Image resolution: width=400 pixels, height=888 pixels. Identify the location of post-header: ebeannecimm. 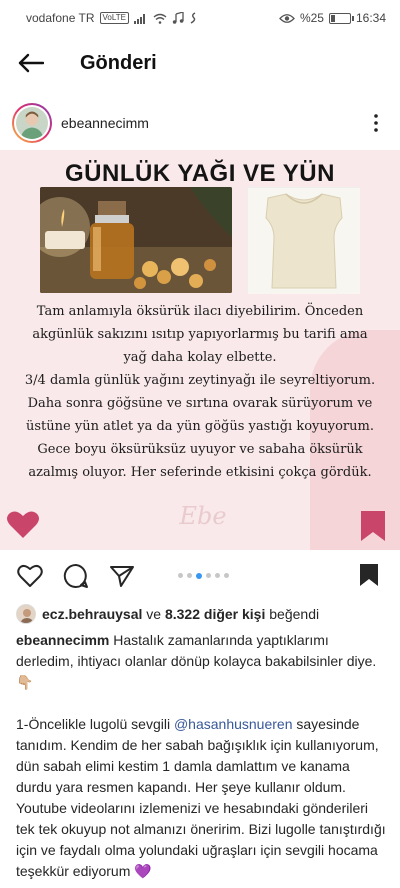
(200, 123).